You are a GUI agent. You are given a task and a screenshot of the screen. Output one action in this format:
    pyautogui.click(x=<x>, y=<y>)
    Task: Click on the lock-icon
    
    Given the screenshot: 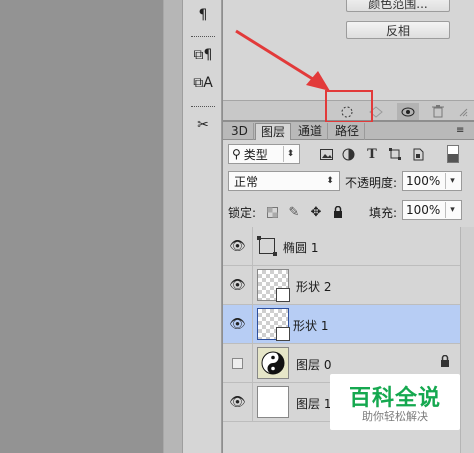 What is the action you would take?
    pyautogui.click(x=445, y=362)
    